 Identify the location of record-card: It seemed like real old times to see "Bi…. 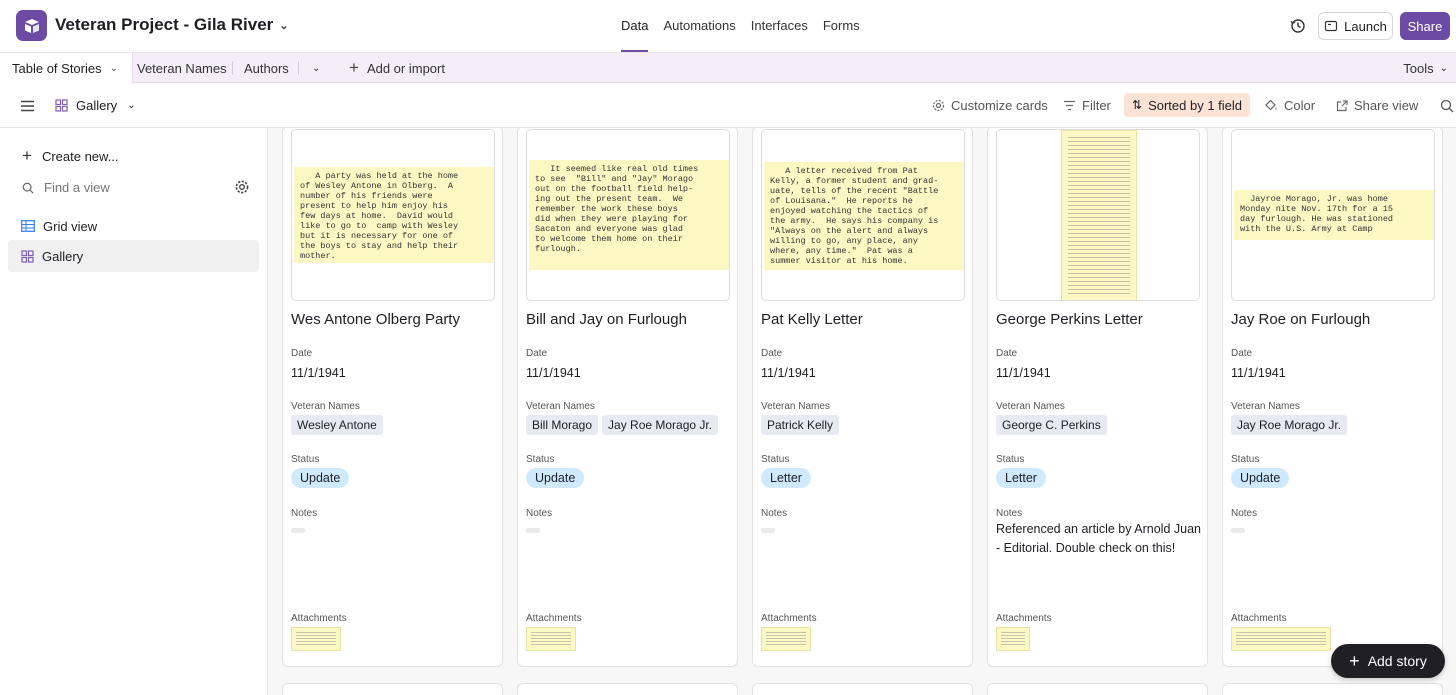
(627, 397).